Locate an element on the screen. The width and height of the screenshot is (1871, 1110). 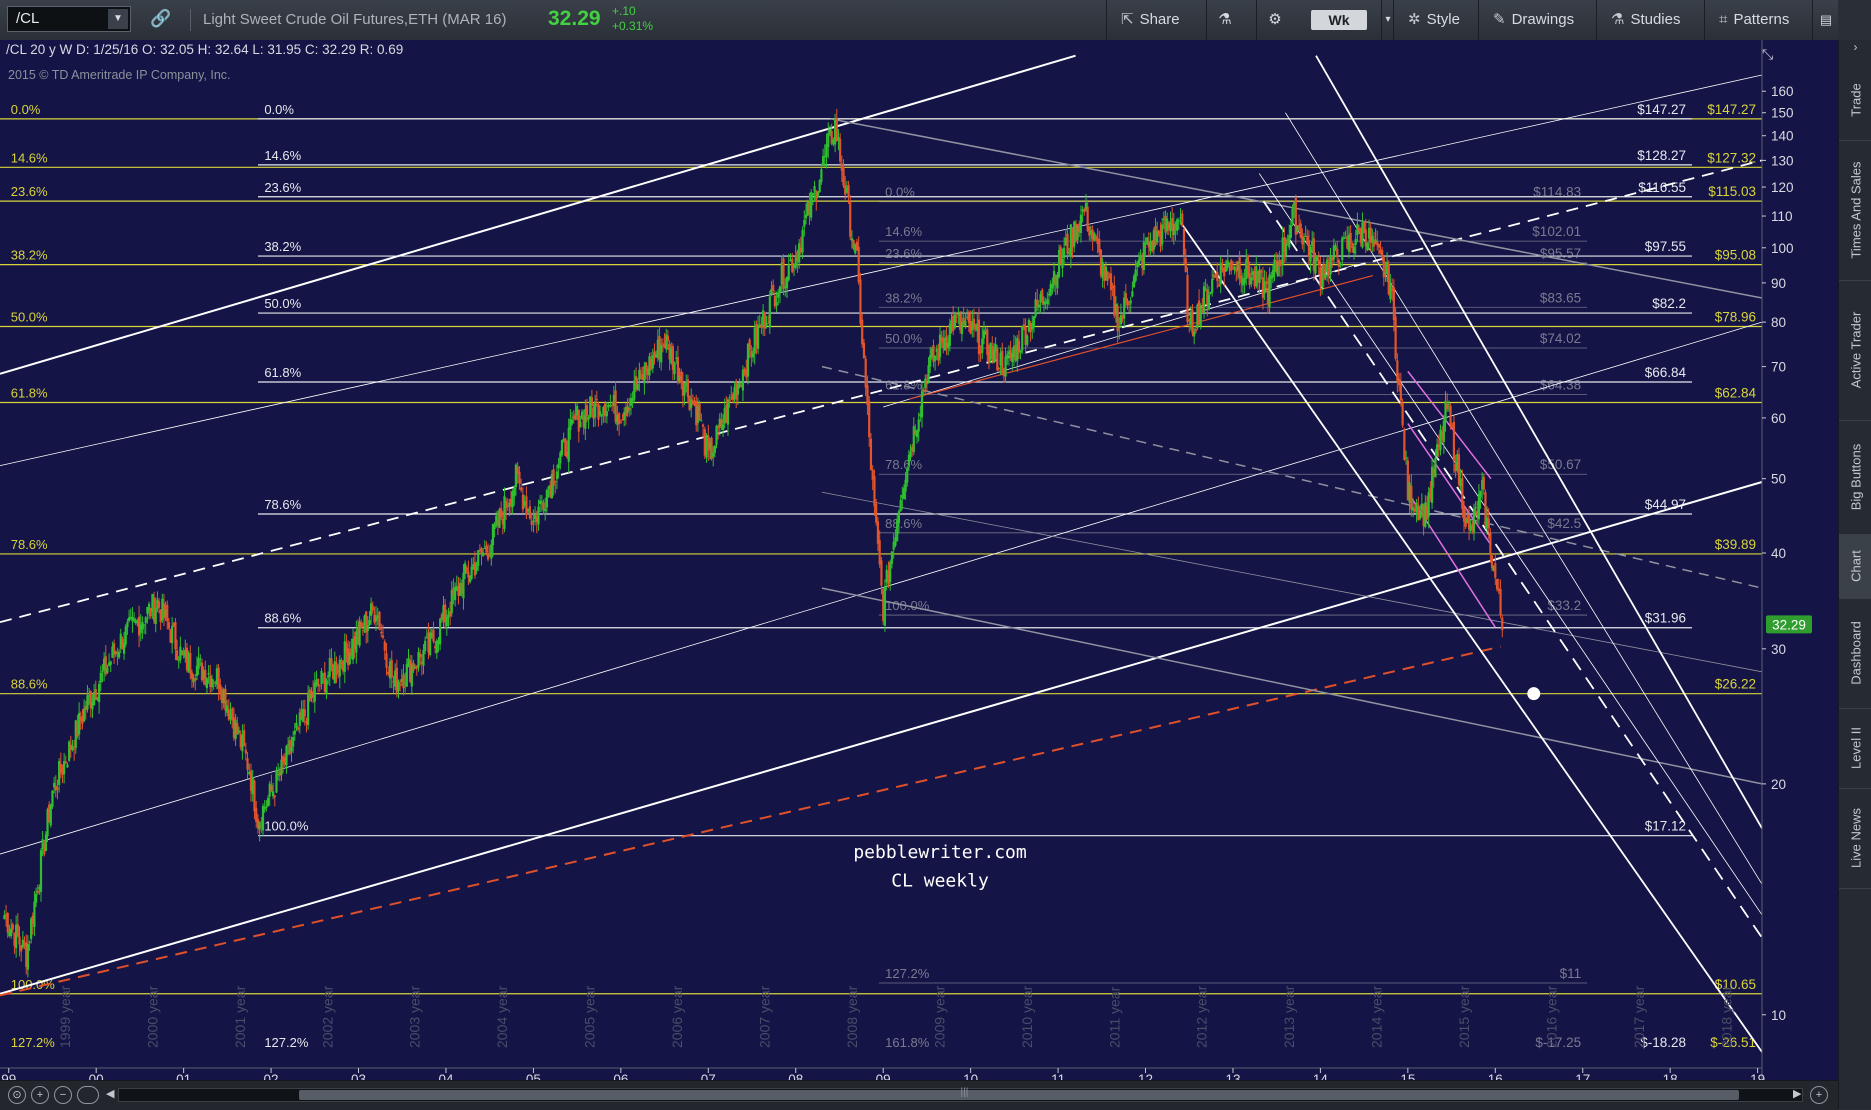
fib-pct-label: 127.2% is located at coordinates (286, 1042).